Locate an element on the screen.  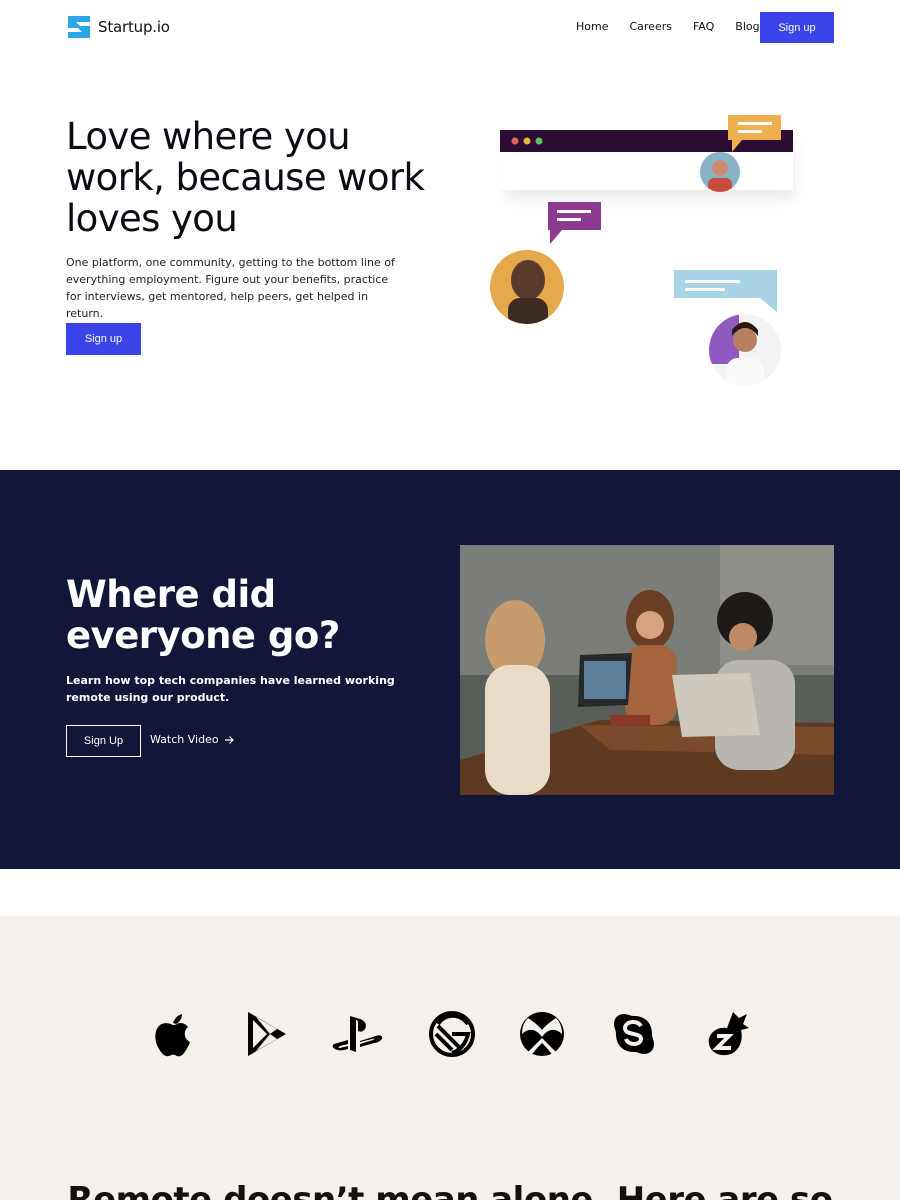
playstation-icon is located at coordinates (358, 1034).